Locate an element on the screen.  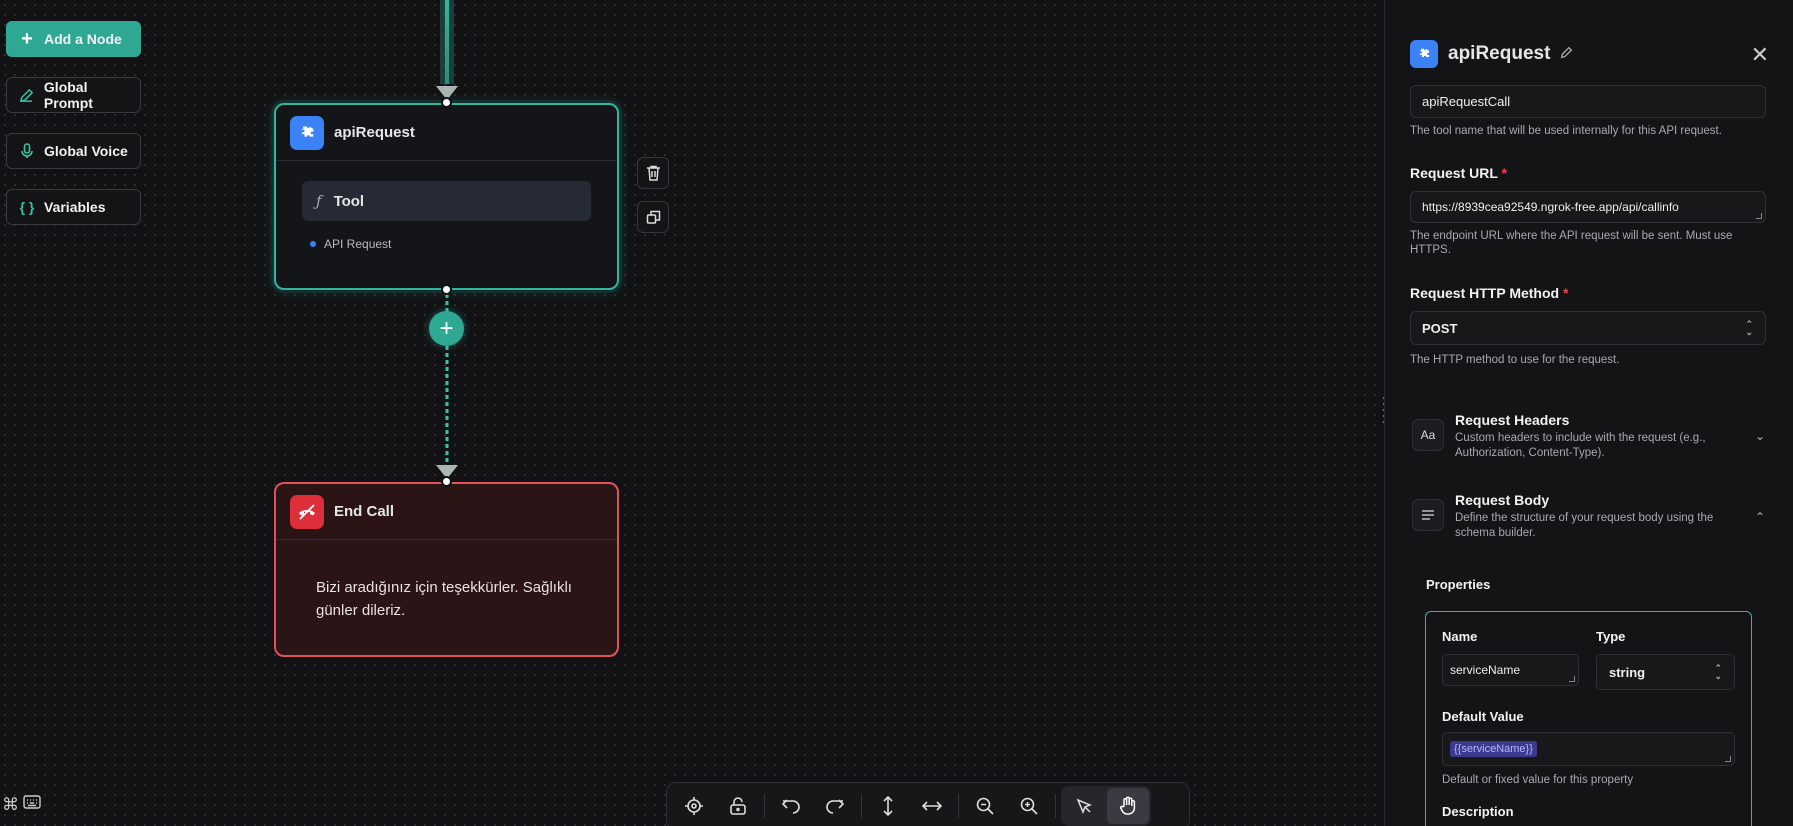
property-type-value: string is located at coordinates (1627, 672).